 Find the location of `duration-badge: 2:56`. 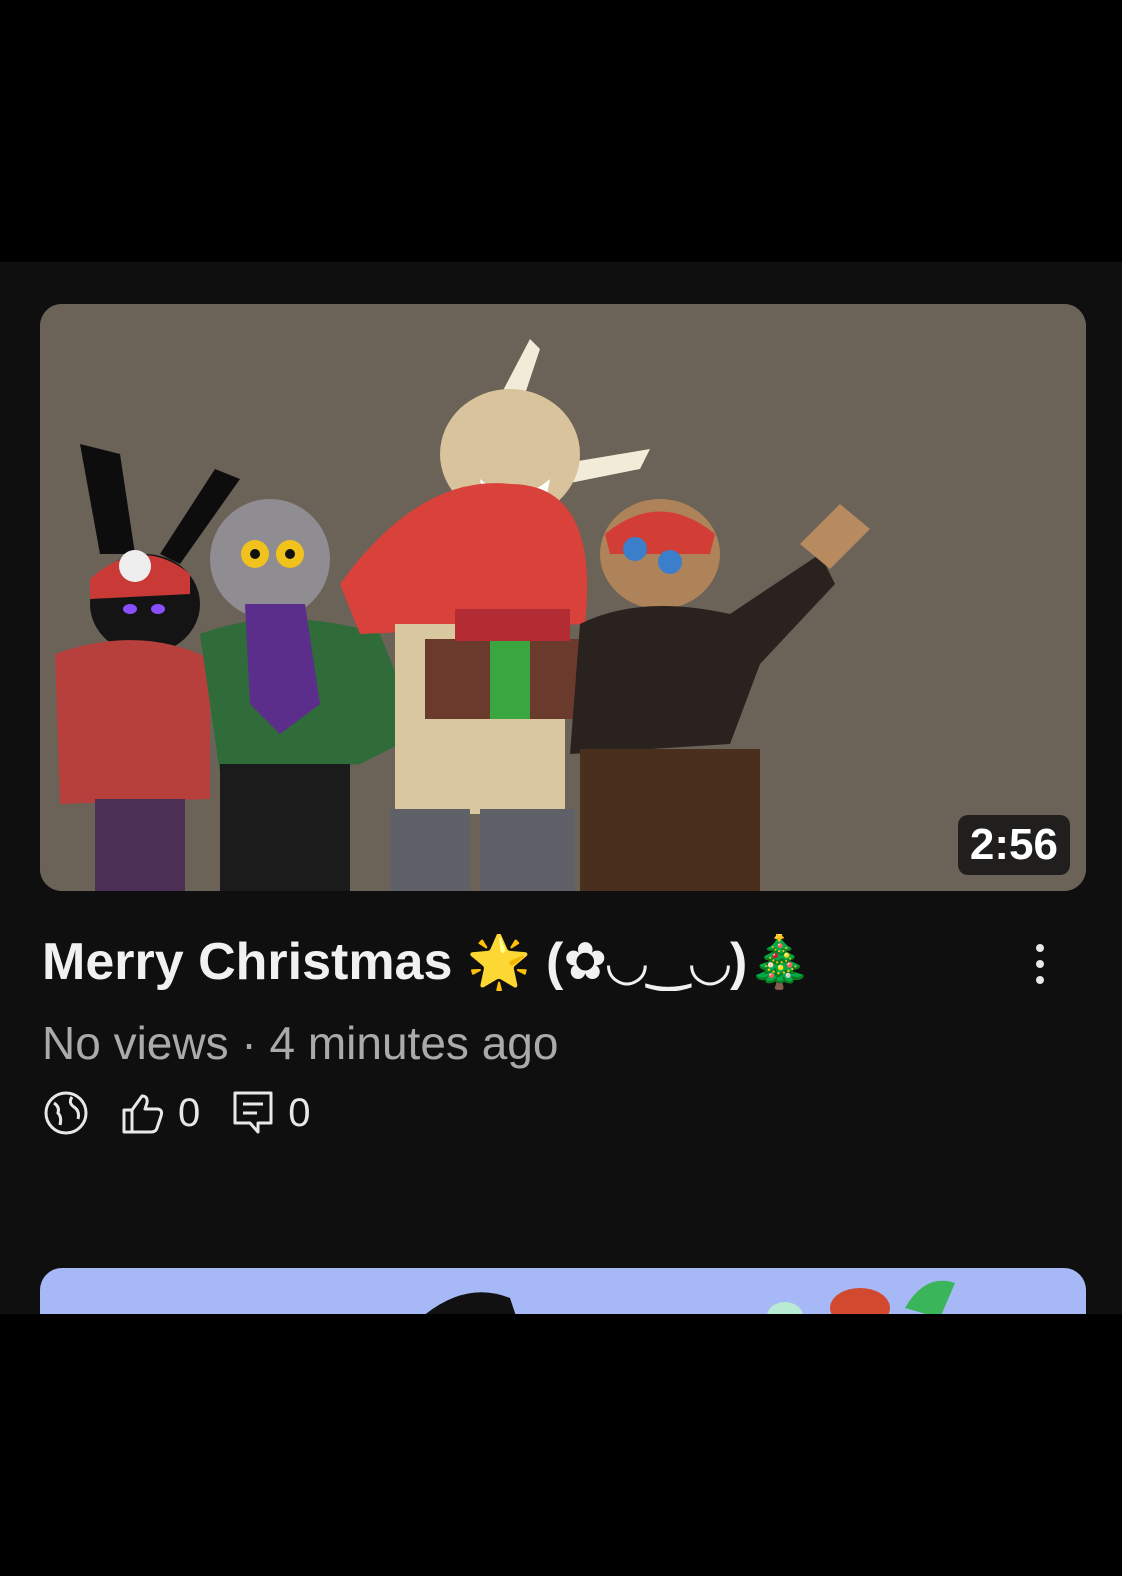

duration-badge: 2:56 is located at coordinates (1013, 845).